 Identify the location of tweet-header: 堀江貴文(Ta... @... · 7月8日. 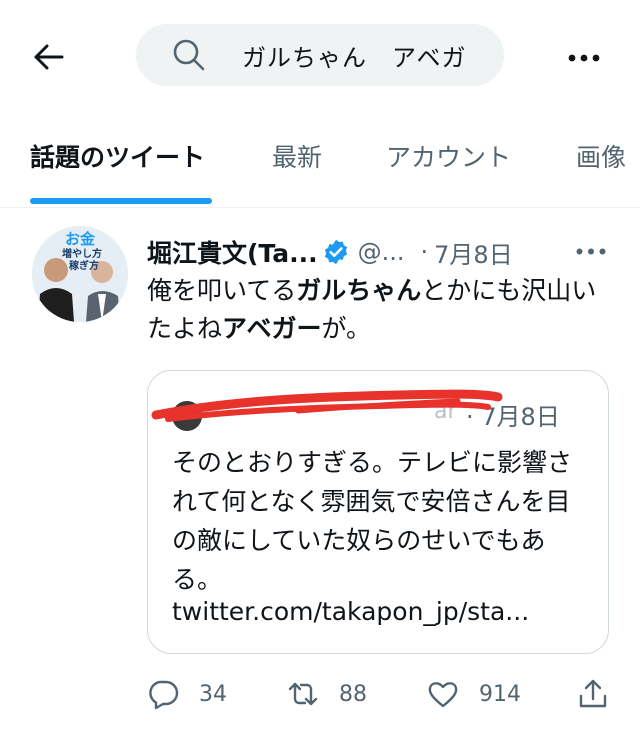
(382, 252).